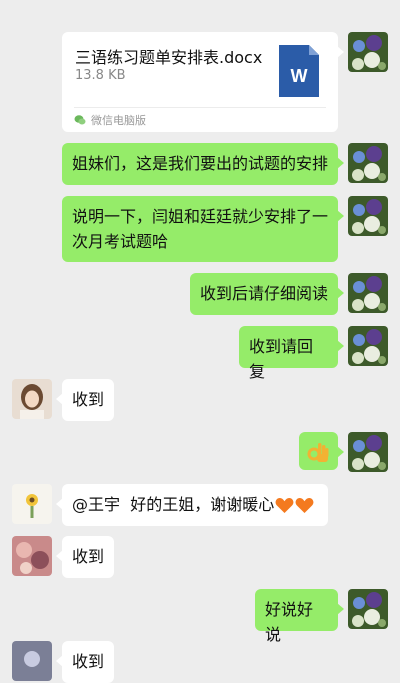  Describe the element at coordinates (169, 57) in the screenshot. I see `file-name: 三语练习题单安排表.docx` at that location.